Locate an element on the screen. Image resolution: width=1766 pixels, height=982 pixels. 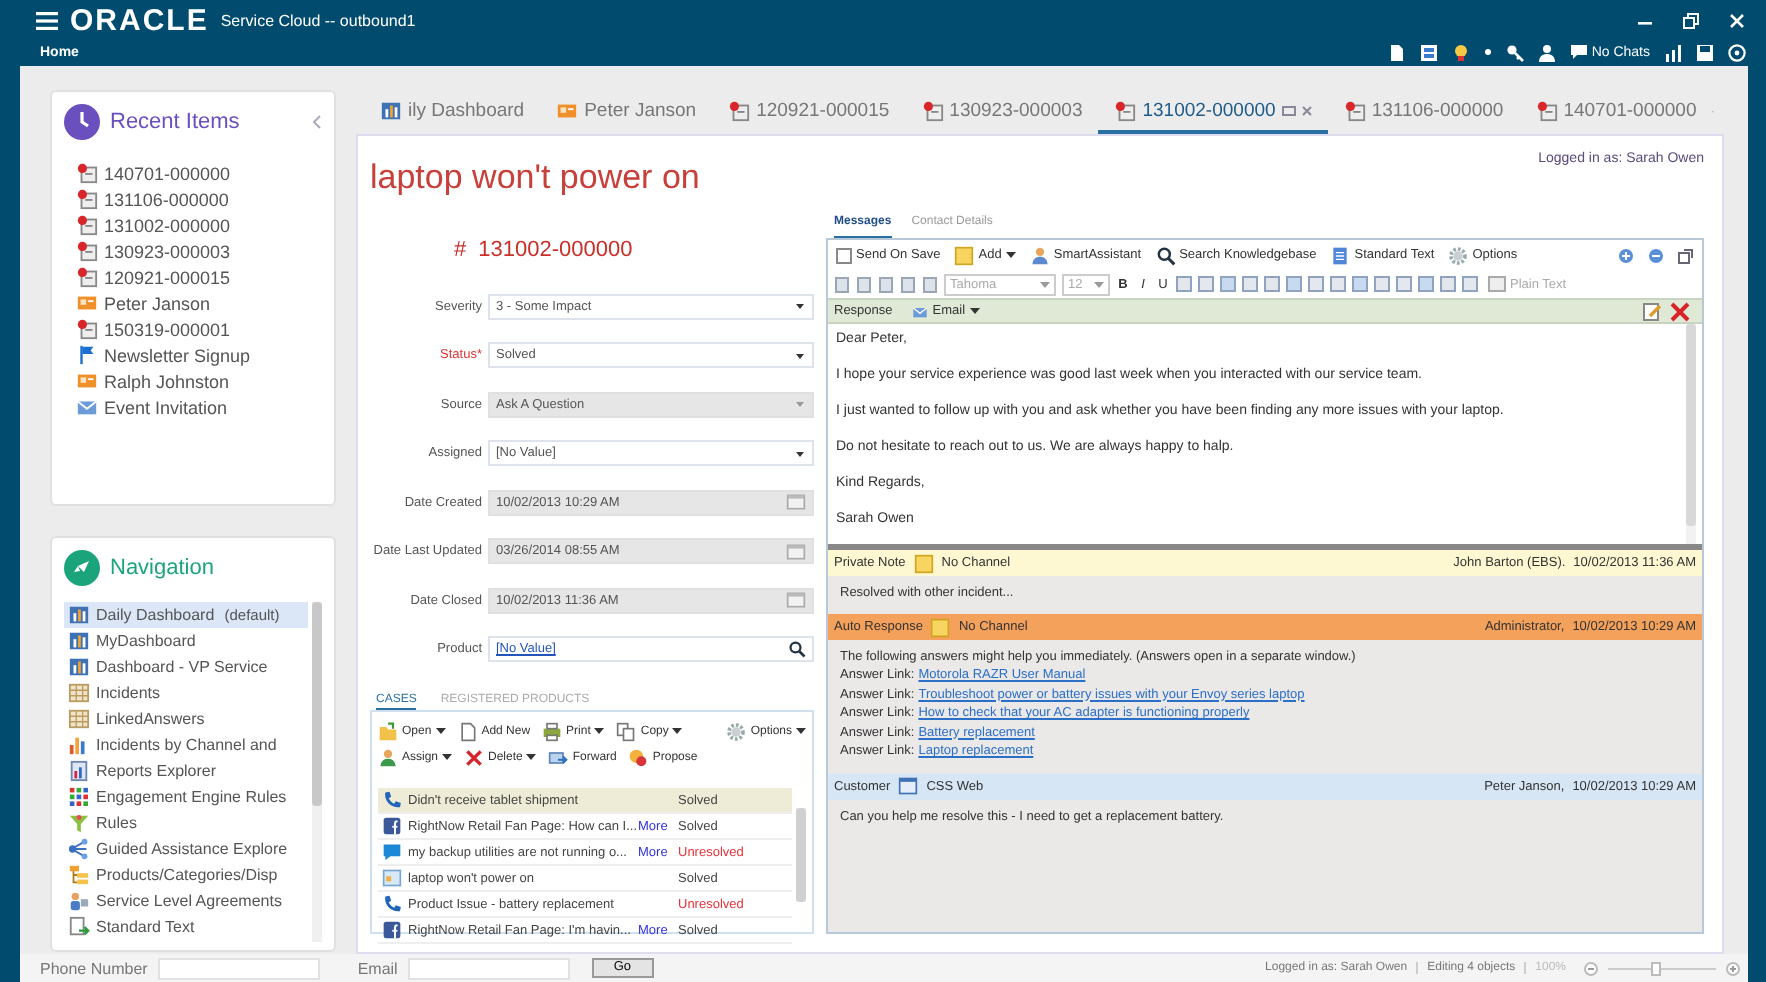
navigation-item: Rules is located at coordinates (186, 823).